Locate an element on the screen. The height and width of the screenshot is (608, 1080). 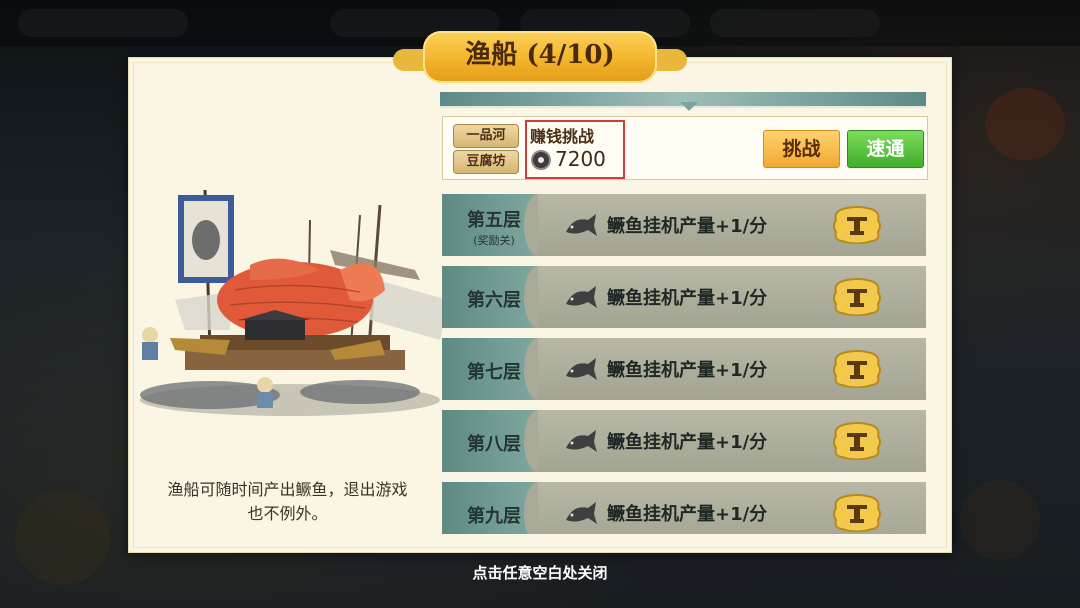
location-tag: 豆腐坊 is located at coordinates (486, 162).